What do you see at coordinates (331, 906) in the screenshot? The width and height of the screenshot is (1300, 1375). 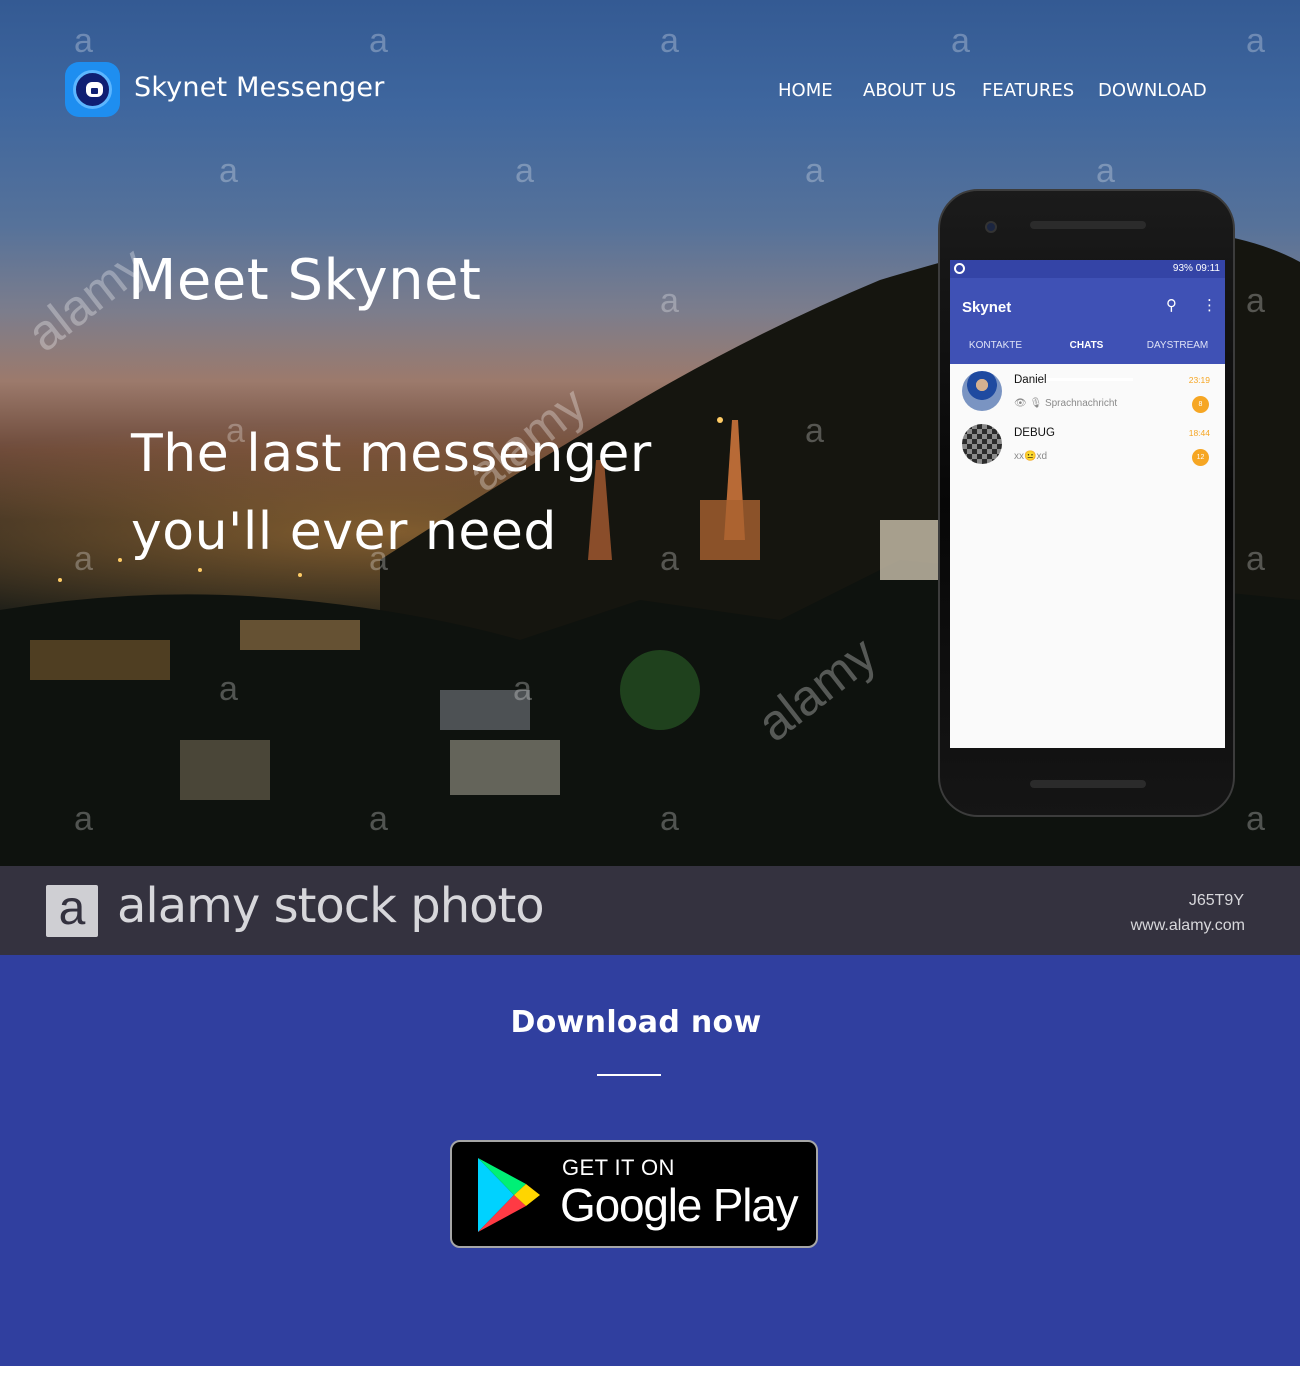 I see `stock-brand-text: alamy stock photo` at bounding box center [331, 906].